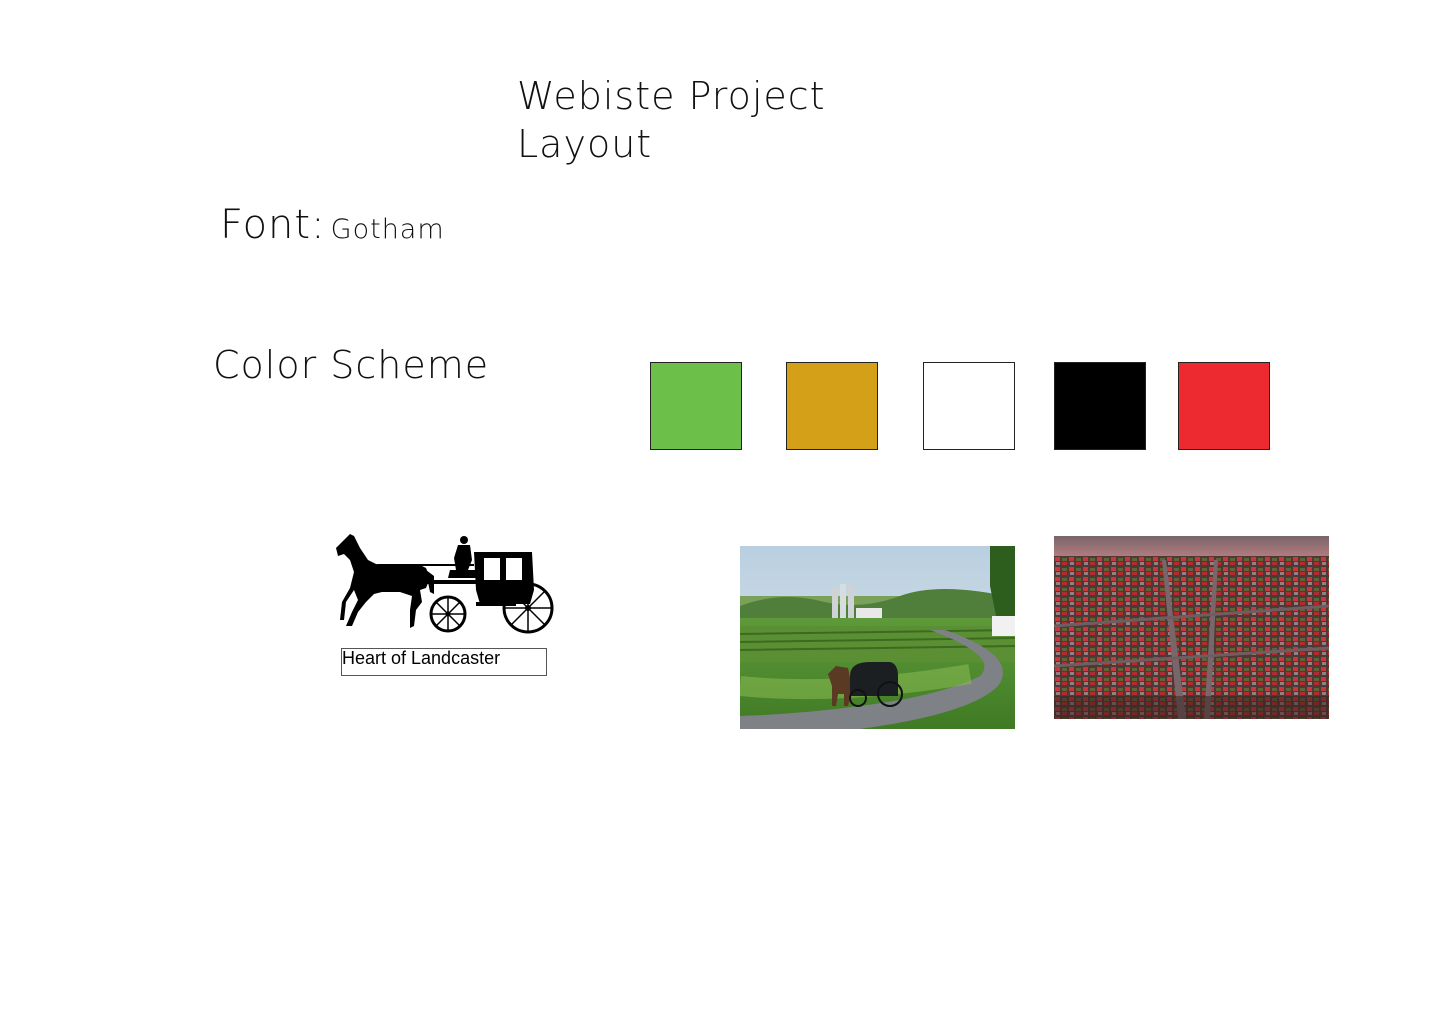  What do you see at coordinates (585, 144) in the screenshot?
I see `title-line-2: Layout` at bounding box center [585, 144].